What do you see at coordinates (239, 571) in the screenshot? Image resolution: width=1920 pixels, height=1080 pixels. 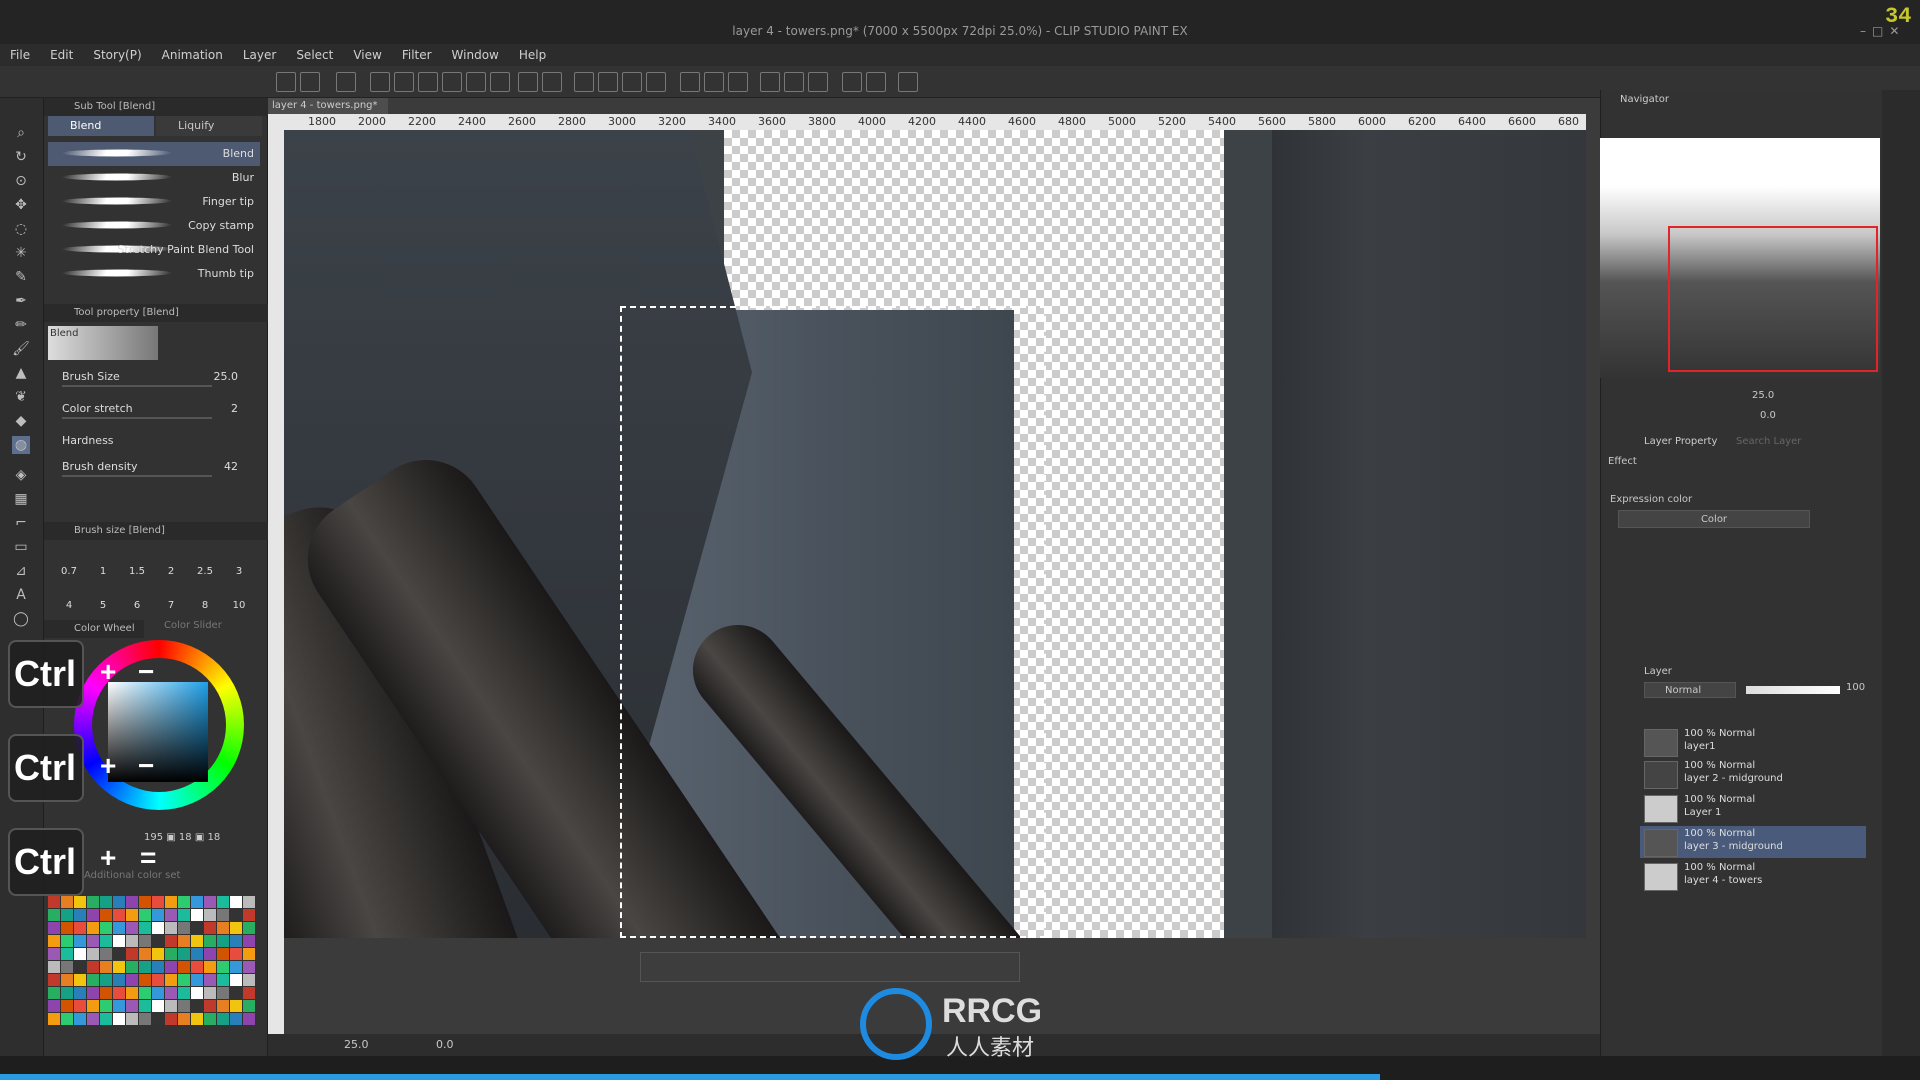 I see `size-preset: 3` at bounding box center [239, 571].